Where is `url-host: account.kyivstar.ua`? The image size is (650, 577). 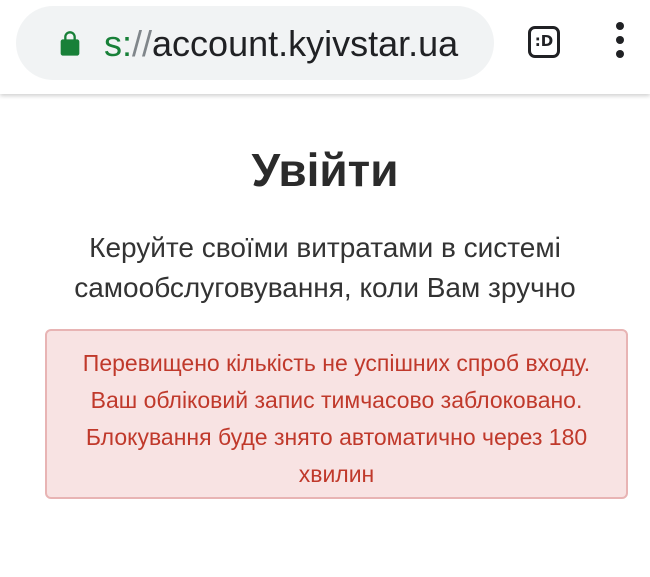 url-host: account.kyivstar.ua is located at coordinates (305, 43).